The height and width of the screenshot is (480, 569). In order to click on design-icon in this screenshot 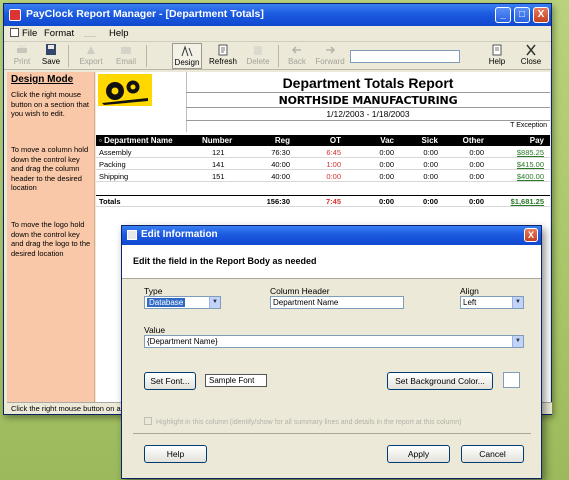, I will do `click(187, 51)`.